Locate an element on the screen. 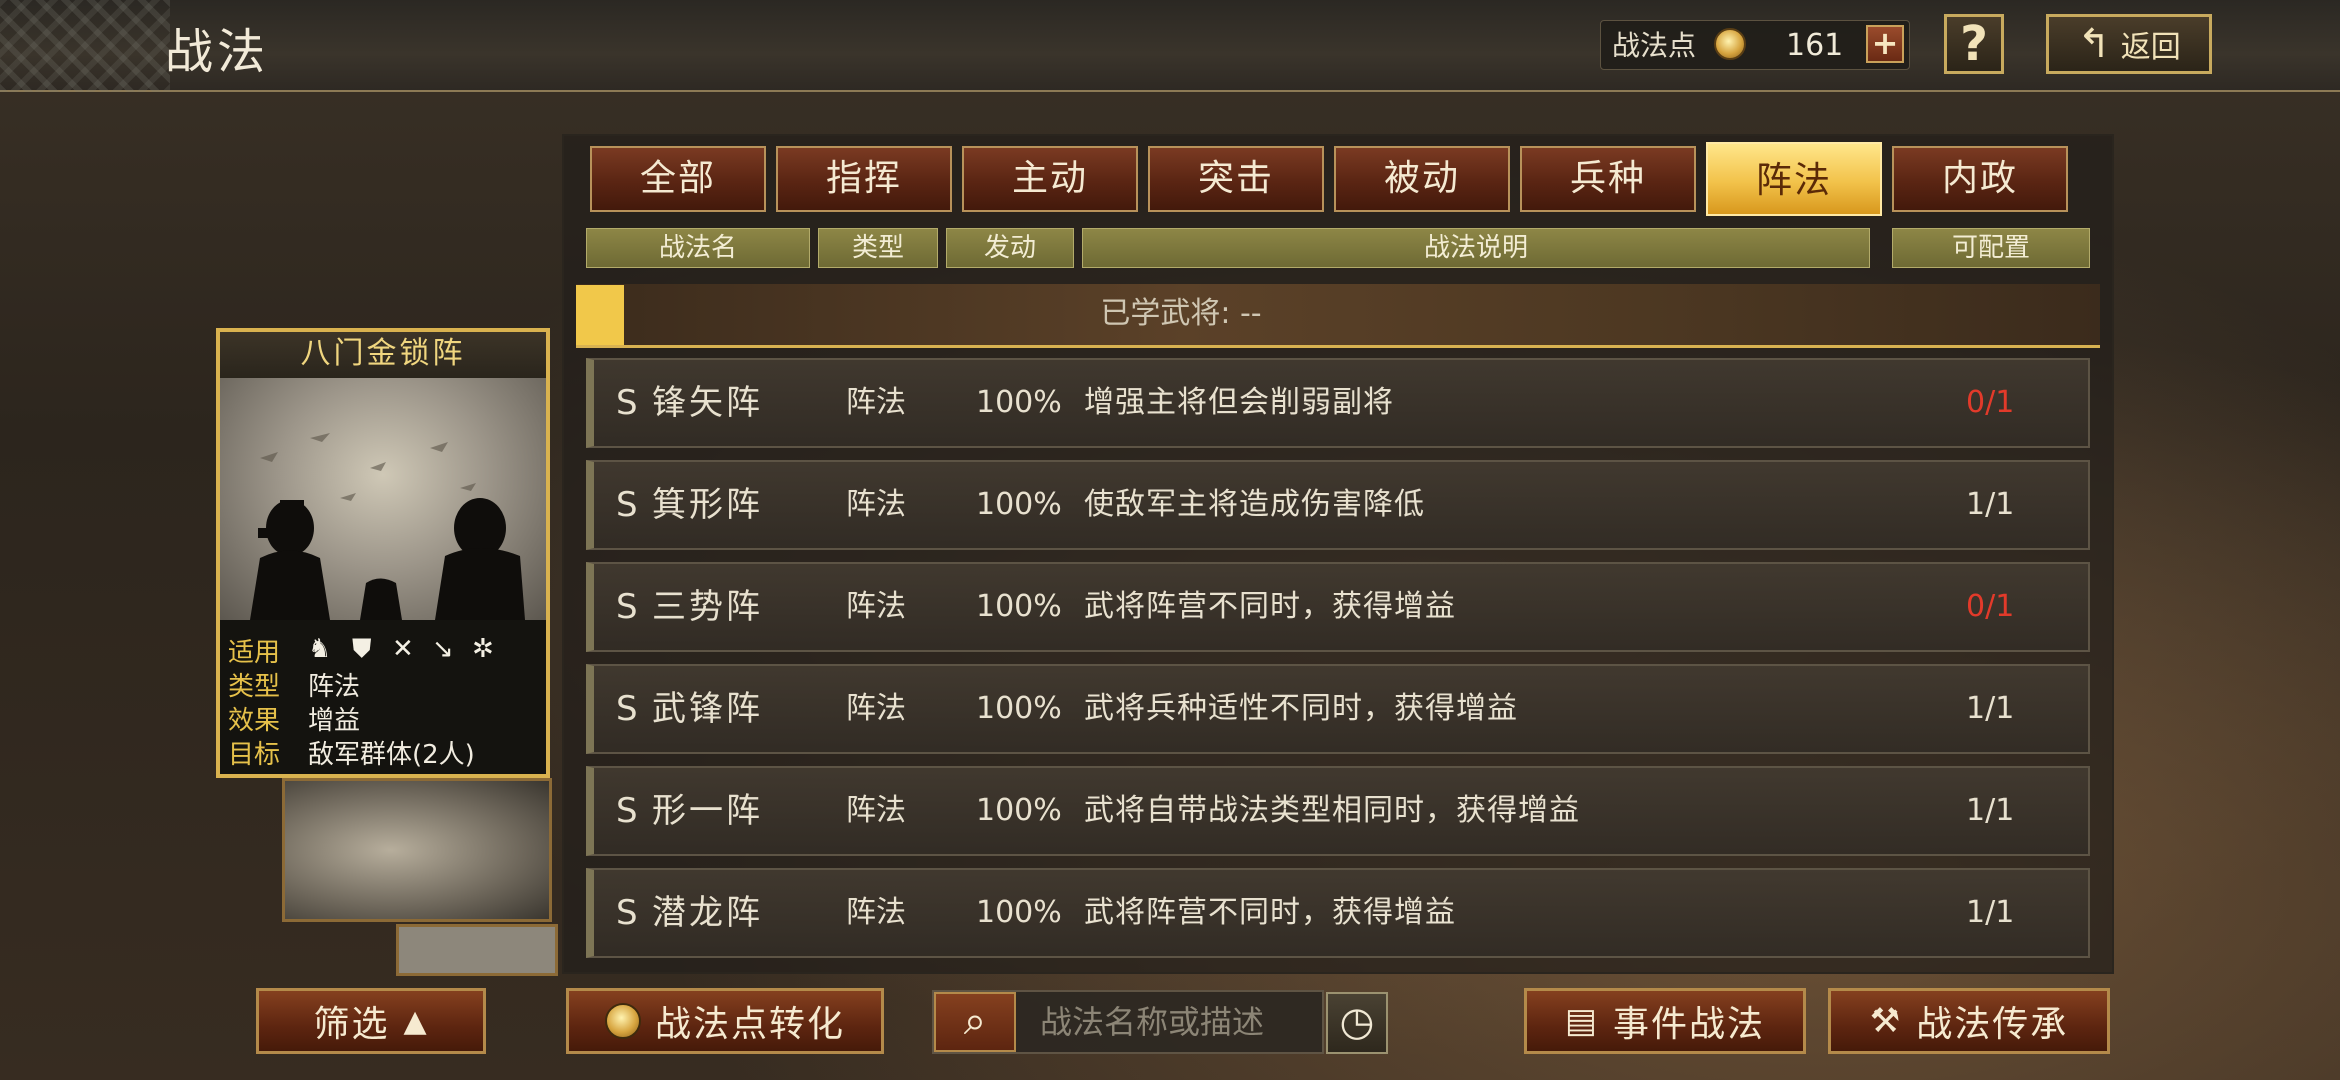 This screenshot has width=2340, height=1080. apply-label: 适用 is located at coordinates (254, 653).